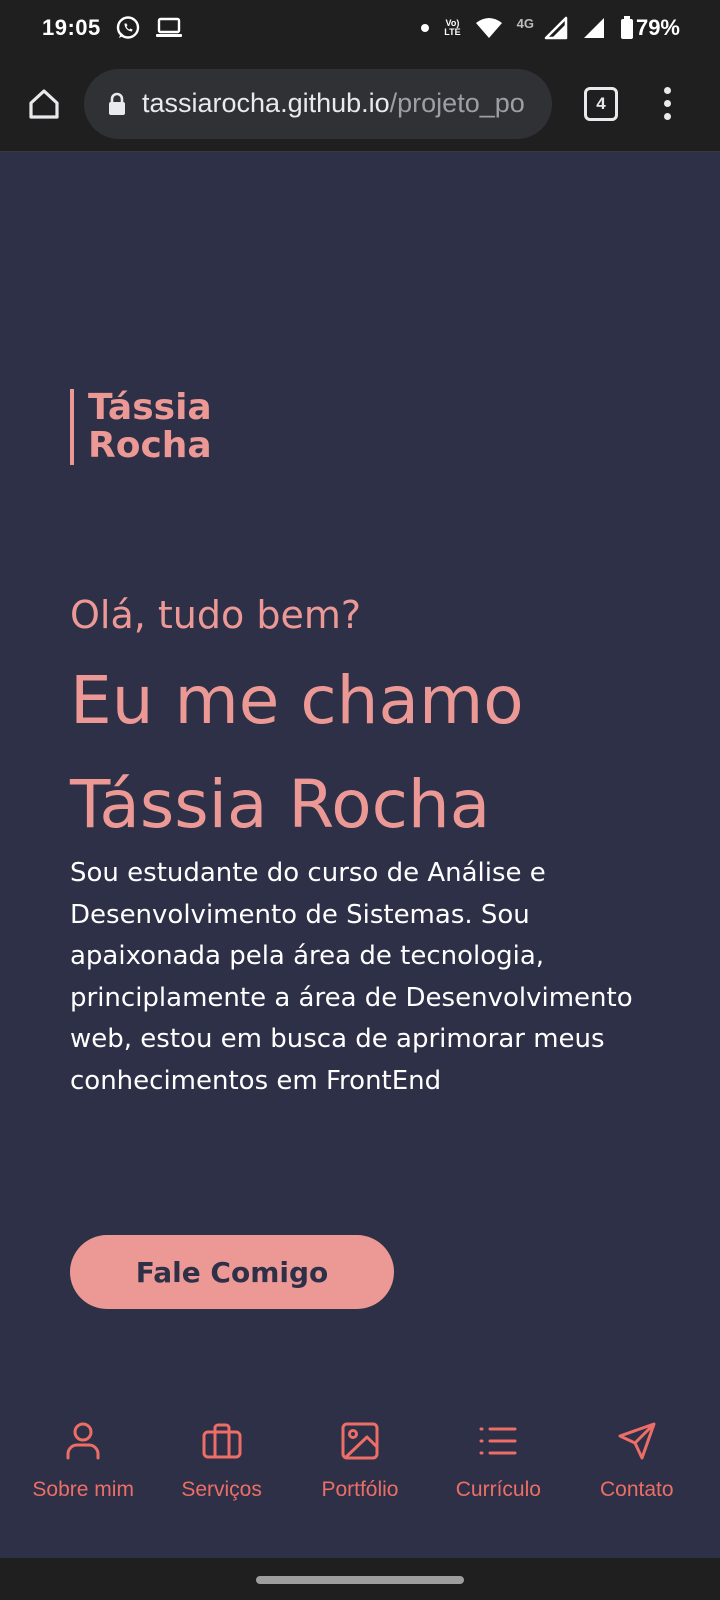 The height and width of the screenshot is (1600, 720). Describe the element at coordinates (370, 753) in the screenshot. I see `page-title: Eu me chamo Tássia Rocha` at that location.